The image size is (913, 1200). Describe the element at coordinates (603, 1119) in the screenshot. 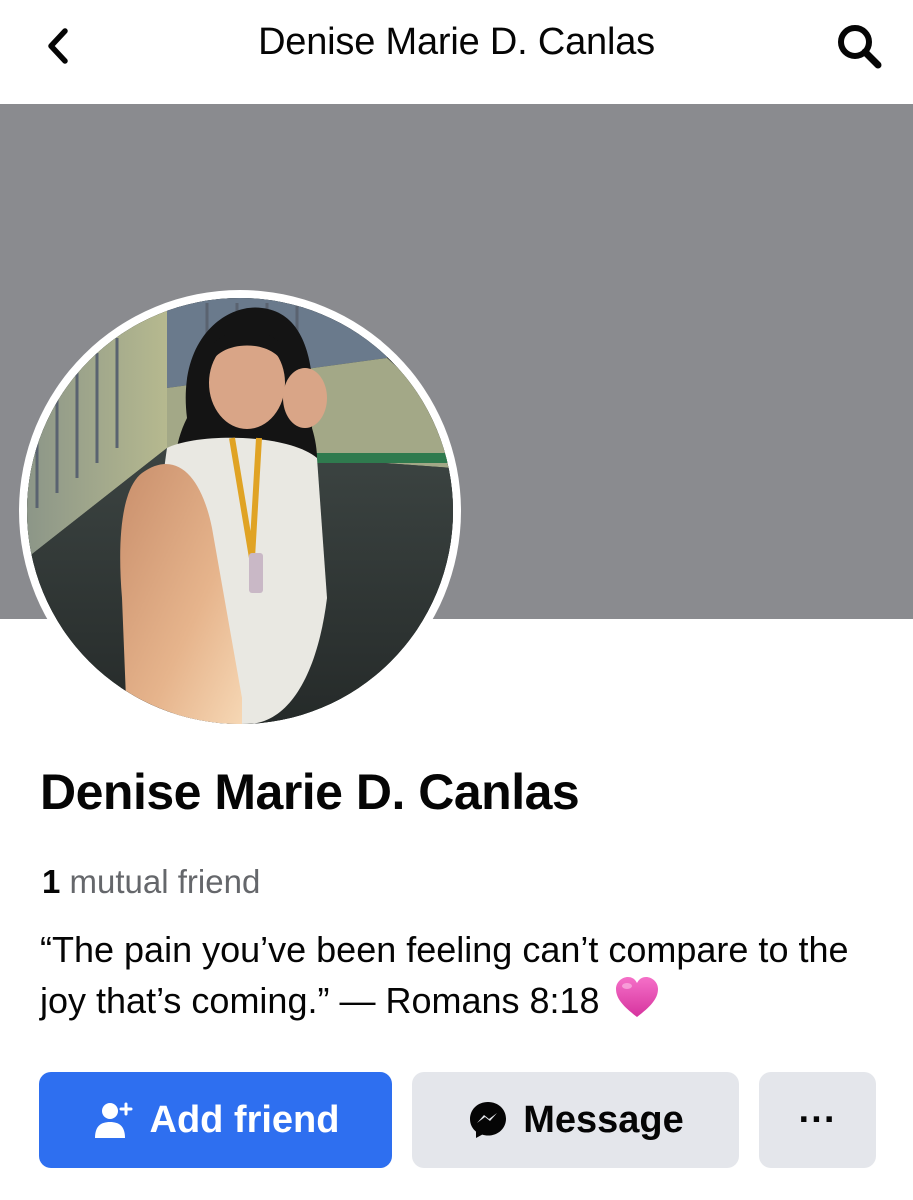

I see `message-label: Message` at that location.